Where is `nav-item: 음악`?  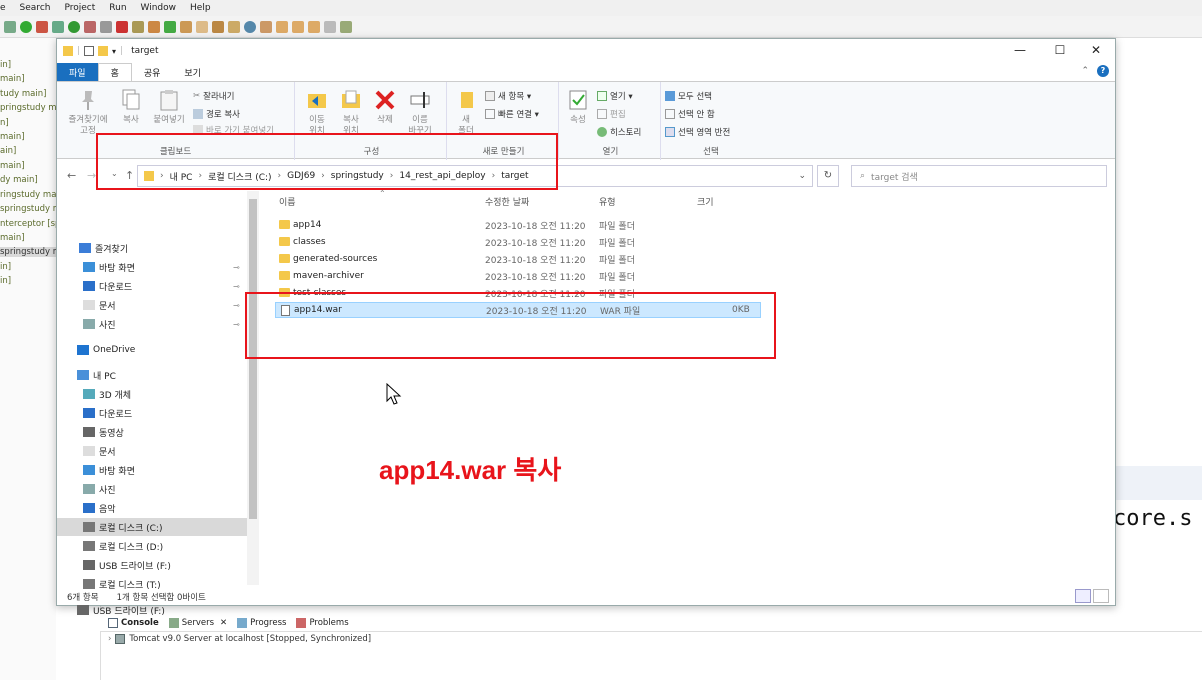
nav-item: 음악 is located at coordinates (152, 508).